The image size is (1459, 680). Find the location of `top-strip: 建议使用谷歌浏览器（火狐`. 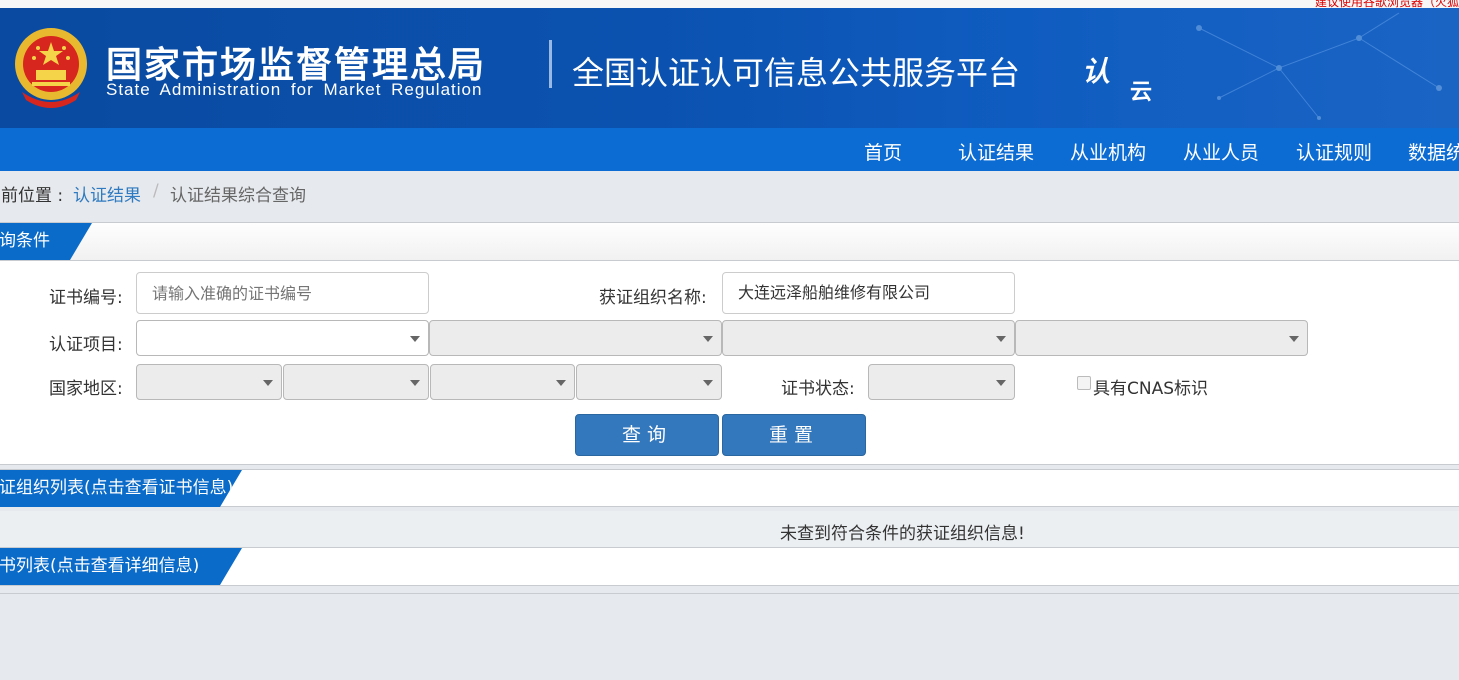

top-strip: 建议使用谷歌浏览器（火狐 is located at coordinates (729, 4).